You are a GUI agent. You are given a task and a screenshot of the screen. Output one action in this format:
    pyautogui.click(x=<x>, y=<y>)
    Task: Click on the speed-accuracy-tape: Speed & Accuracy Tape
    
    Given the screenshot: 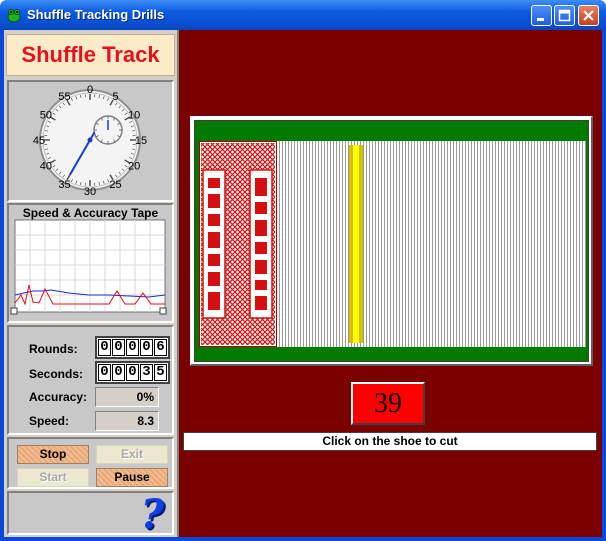 What is the action you would take?
    pyautogui.click(x=90, y=263)
    